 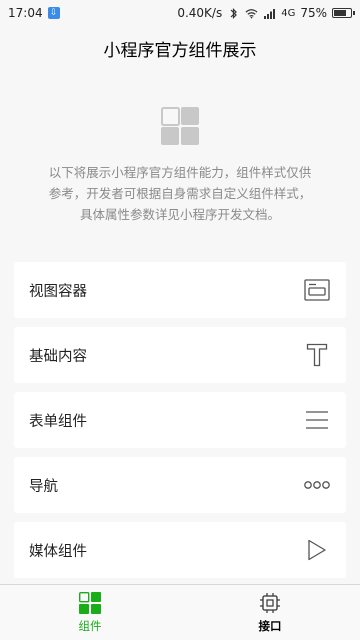 I want to click on intro-line: 具体属性参数详见小程序开发文档。, so click(x=179, y=214).